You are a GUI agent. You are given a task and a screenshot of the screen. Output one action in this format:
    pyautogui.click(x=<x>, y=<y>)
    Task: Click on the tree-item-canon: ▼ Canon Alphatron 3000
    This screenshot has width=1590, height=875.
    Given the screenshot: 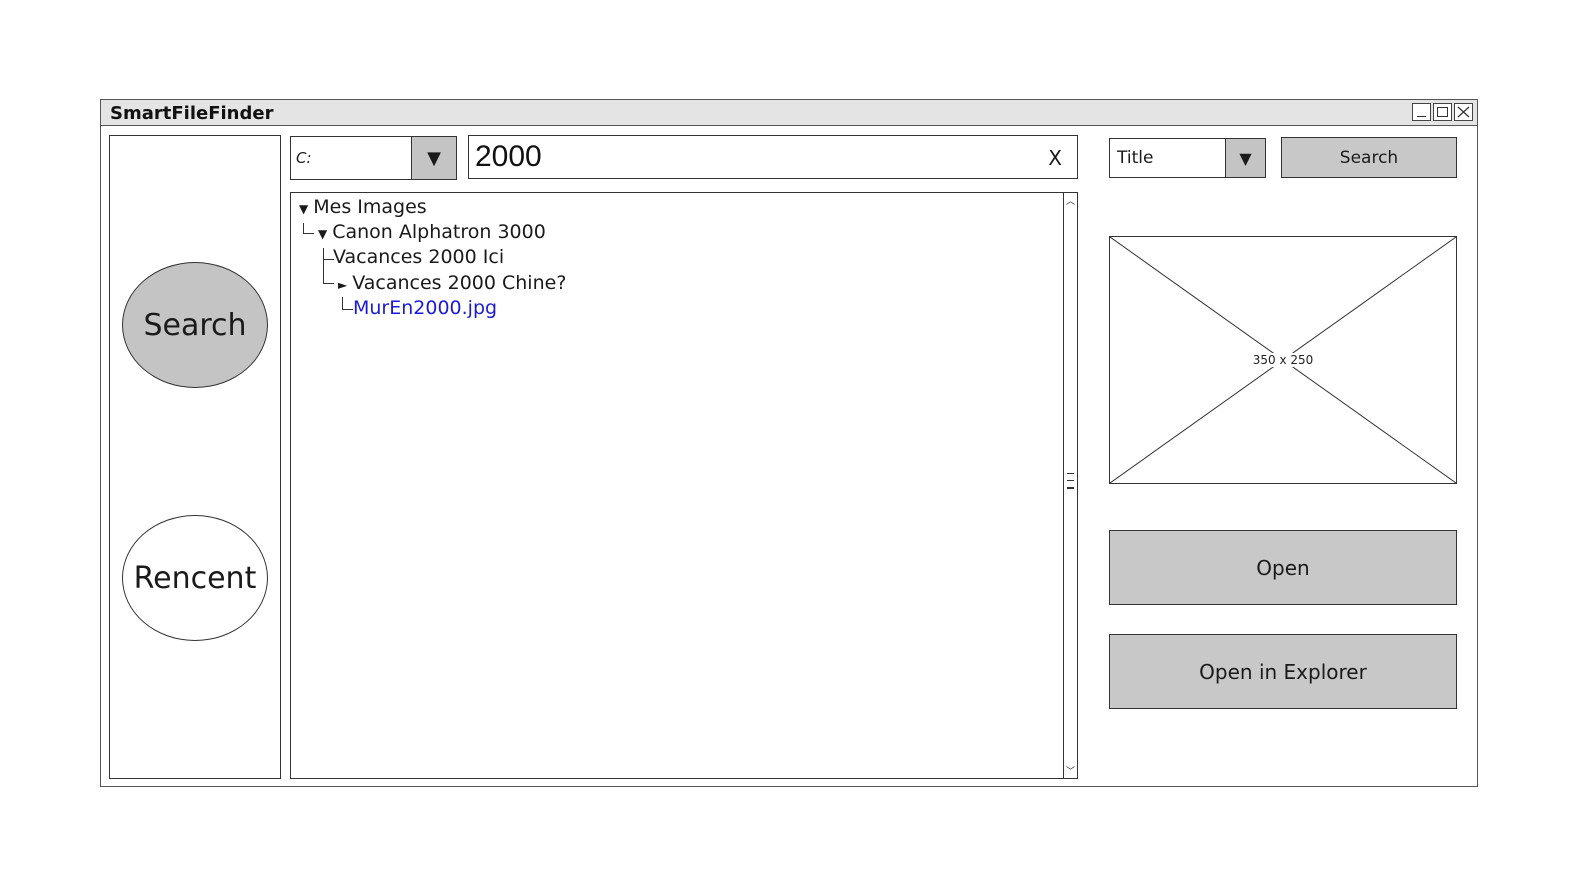 What is the action you would take?
    pyautogui.click(x=432, y=232)
    